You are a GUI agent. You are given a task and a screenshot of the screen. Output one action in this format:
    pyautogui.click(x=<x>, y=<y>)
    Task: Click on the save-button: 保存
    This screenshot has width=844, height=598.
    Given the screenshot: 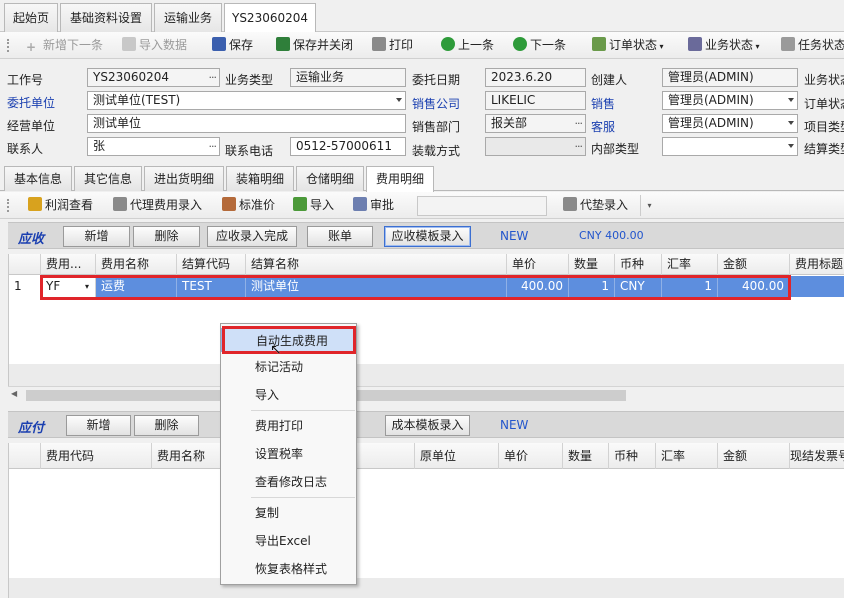 What is the action you would take?
    pyautogui.click(x=232, y=45)
    